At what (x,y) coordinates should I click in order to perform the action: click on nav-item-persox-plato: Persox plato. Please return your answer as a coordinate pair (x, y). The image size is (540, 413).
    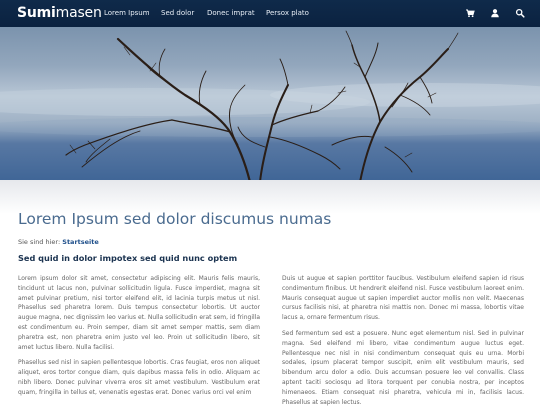
    Looking at the image, I should click on (287, 13).